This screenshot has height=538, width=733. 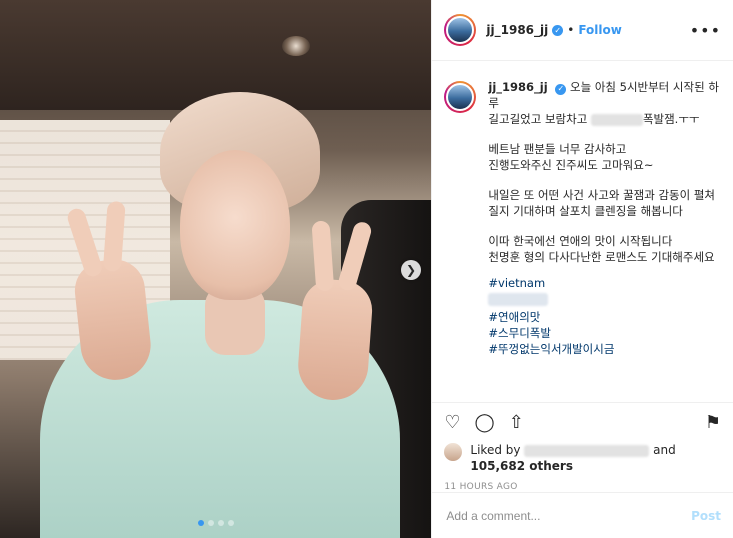 I want to click on vehicle-ceiling, so click(x=216, y=55).